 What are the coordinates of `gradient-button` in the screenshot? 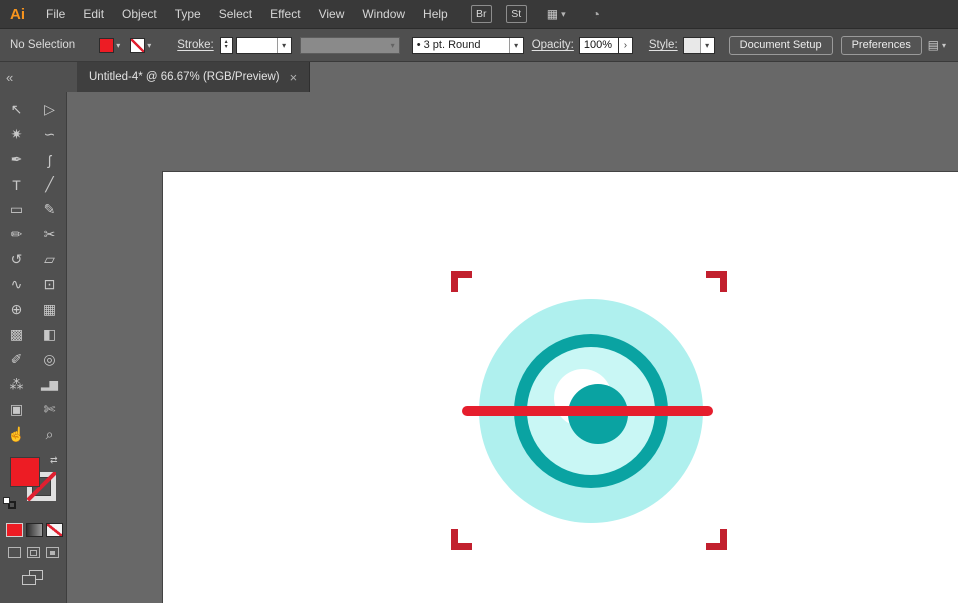 It's located at (34, 530).